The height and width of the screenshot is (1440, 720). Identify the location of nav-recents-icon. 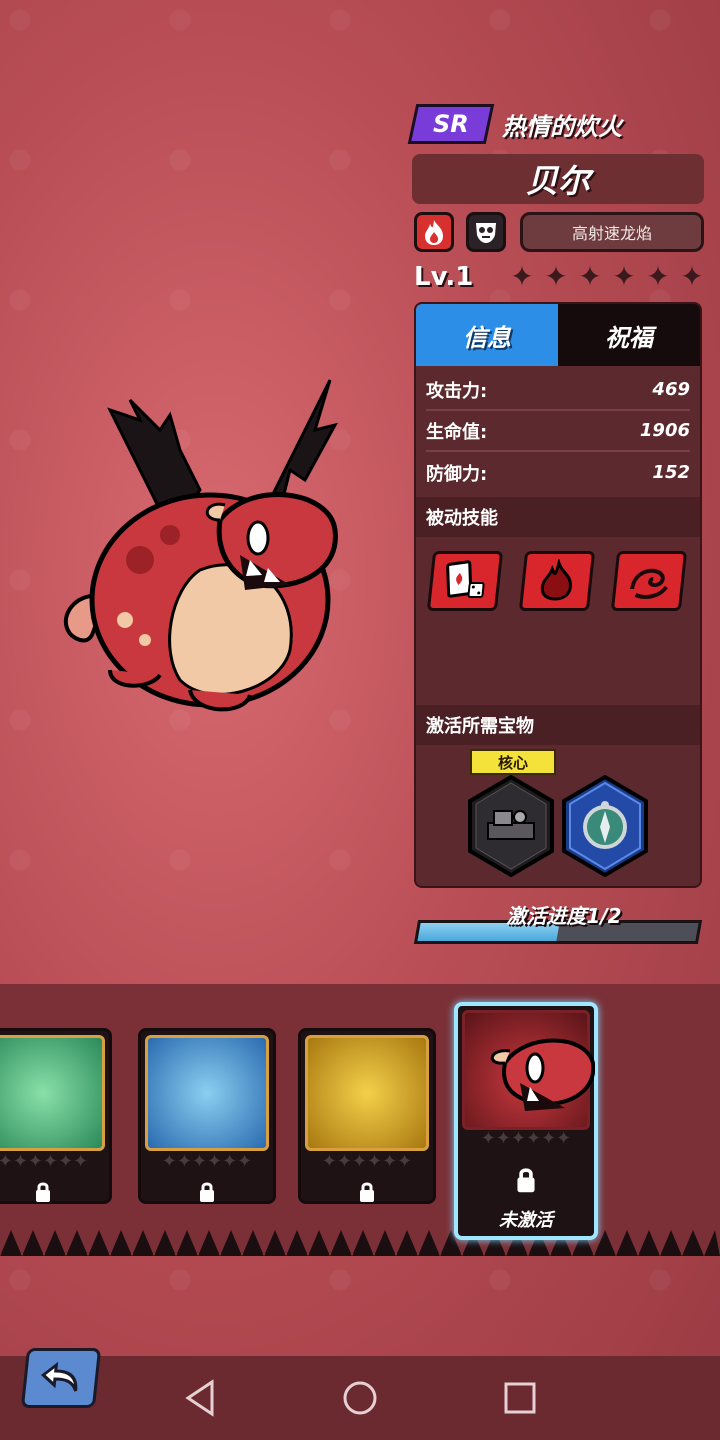
(520, 1398).